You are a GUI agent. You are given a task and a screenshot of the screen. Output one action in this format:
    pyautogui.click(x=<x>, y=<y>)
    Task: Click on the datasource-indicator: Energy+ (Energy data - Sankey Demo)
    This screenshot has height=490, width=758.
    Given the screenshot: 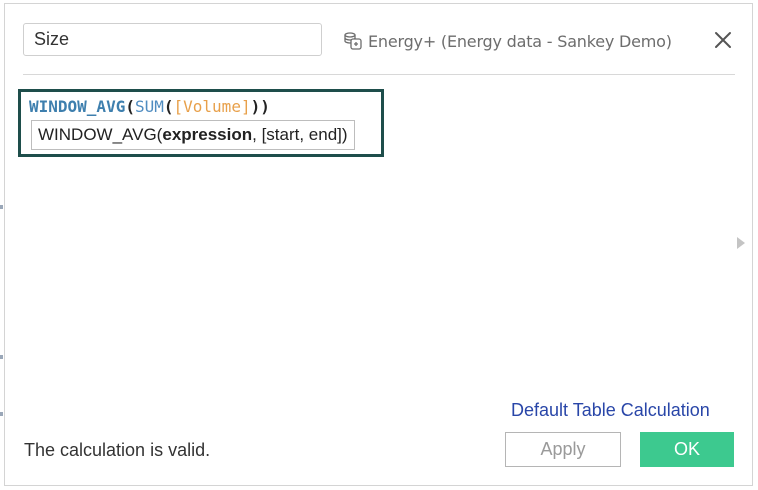 What is the action you would take?
    pyautogui.click(x=507, y=41)
    